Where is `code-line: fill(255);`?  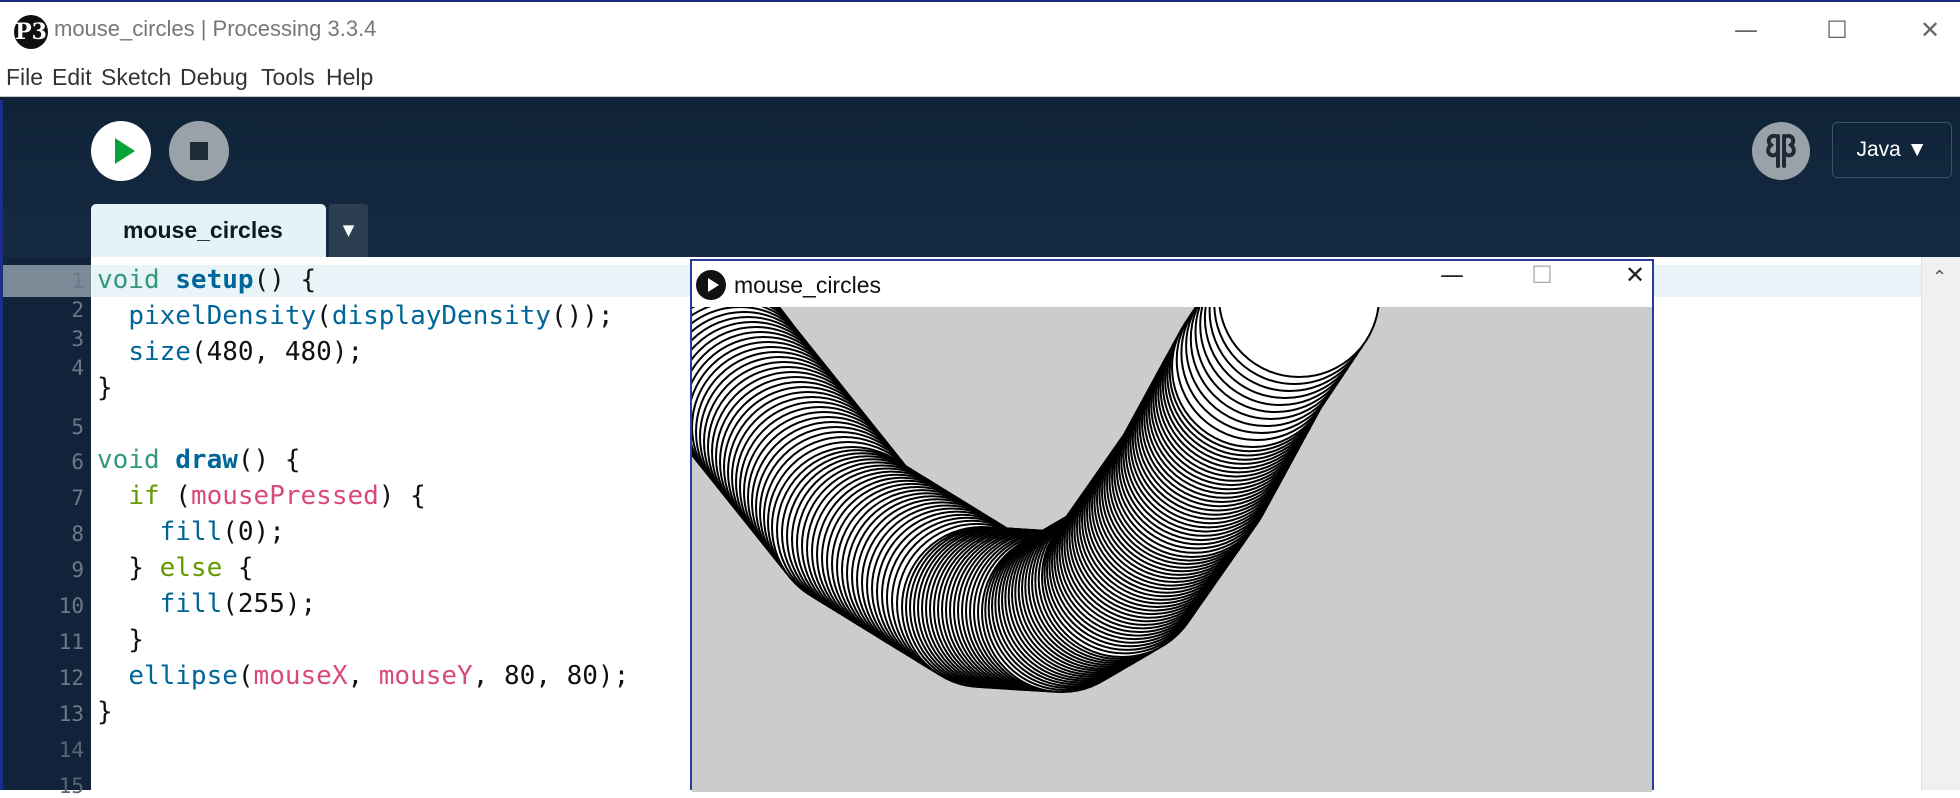
code-line: fill(255); is located at coordinates (238, 604).